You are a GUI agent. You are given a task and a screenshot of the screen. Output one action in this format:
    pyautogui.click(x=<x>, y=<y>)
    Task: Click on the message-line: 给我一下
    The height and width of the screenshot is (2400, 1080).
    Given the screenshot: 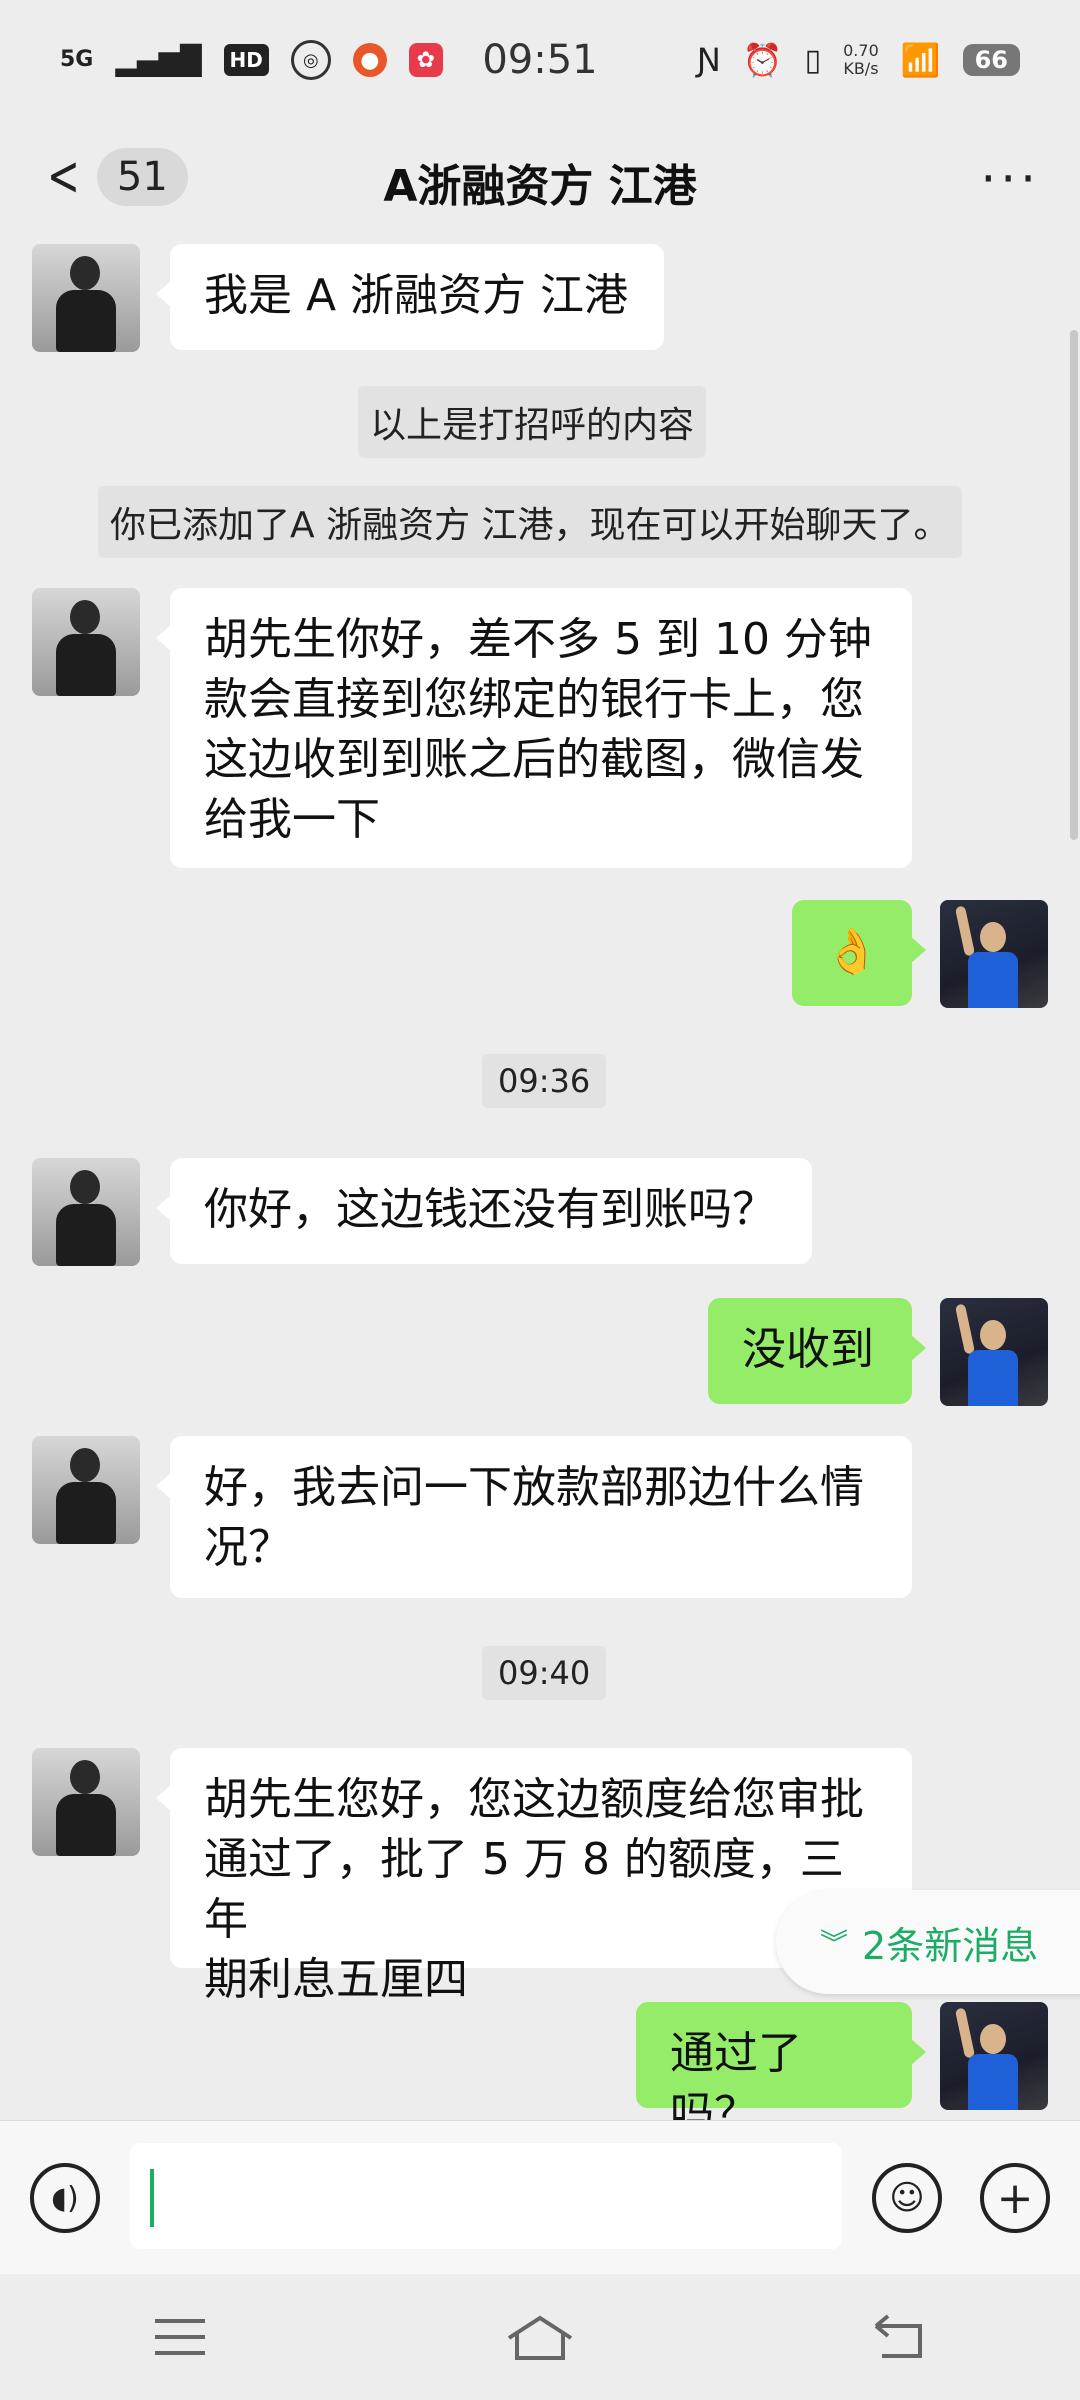 What is the action you would take?
    pyautogui.click(x=292, y=819)
    